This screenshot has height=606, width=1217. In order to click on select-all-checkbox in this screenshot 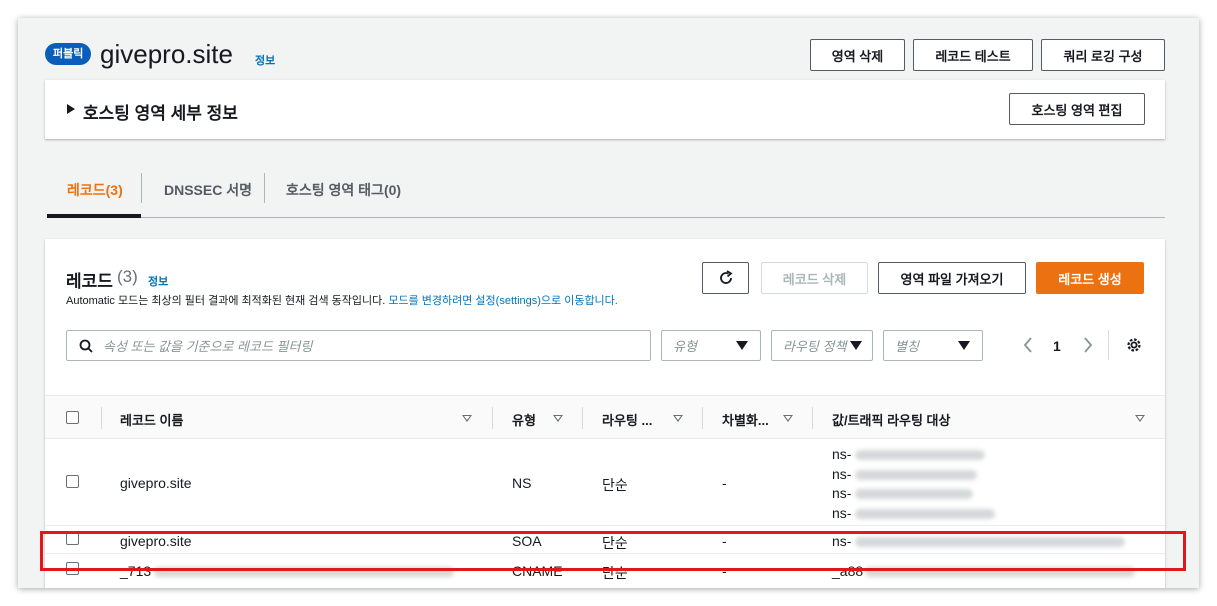, I will do `click(72, 417)`.